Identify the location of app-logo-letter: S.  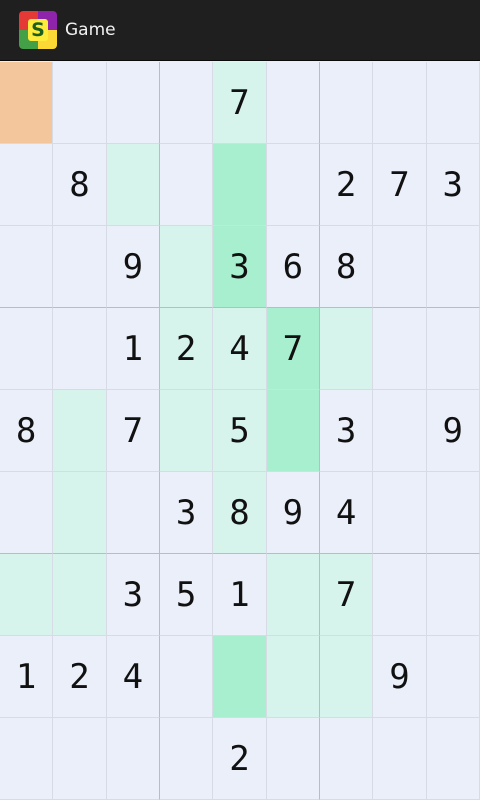
(38, 30).